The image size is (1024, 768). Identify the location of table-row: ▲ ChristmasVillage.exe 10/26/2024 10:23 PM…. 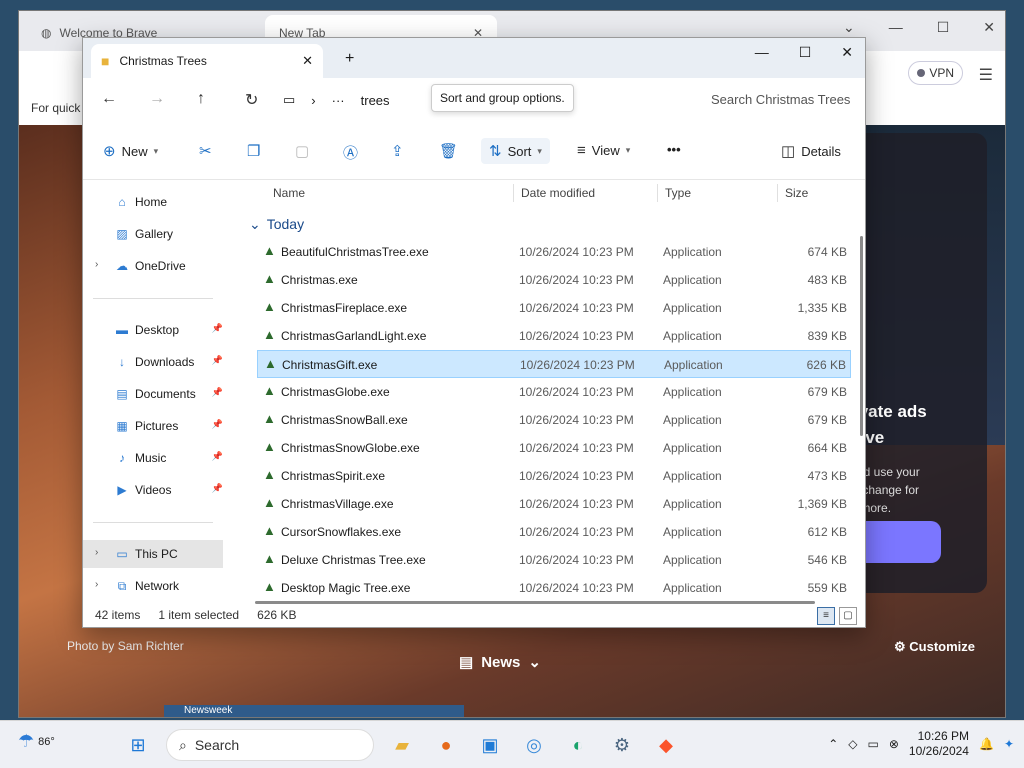
(554, 504).